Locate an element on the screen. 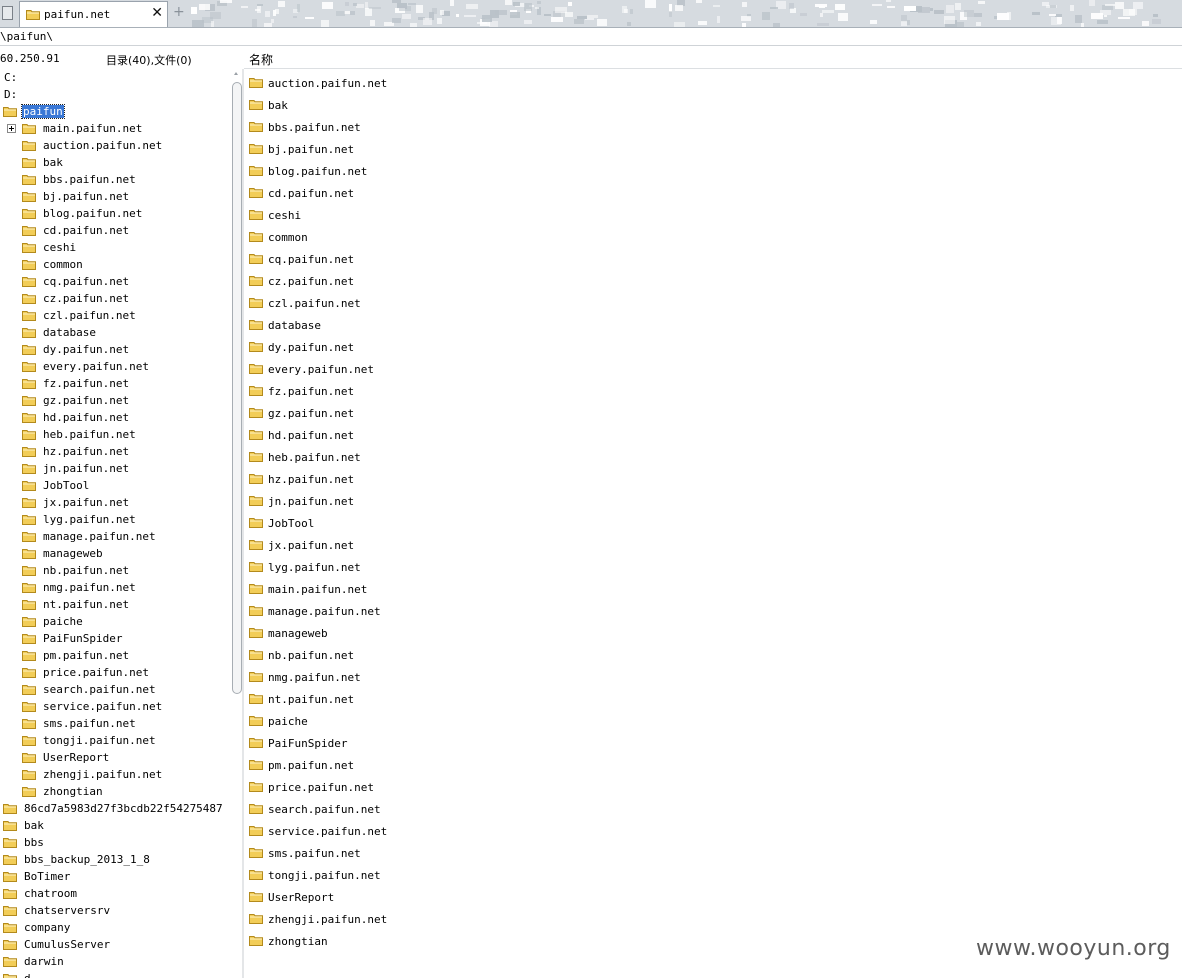  tree-item: company is located at coordinates (115, 927).